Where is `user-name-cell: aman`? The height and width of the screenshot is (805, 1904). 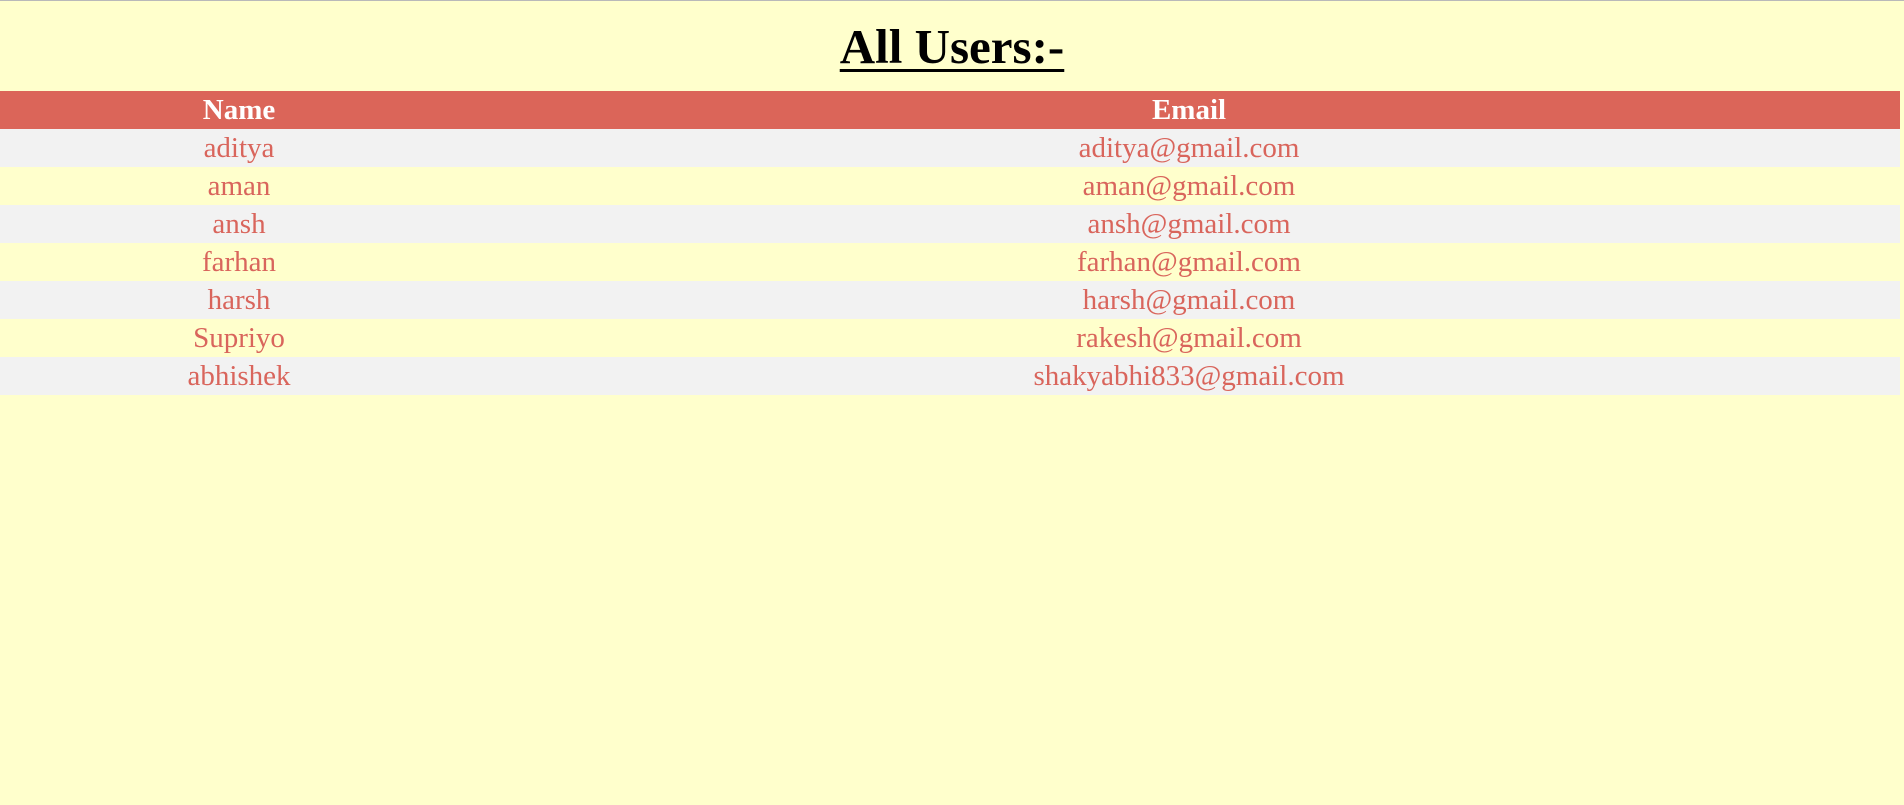
user-name-cell: aman is located at coordinates (239, 186).